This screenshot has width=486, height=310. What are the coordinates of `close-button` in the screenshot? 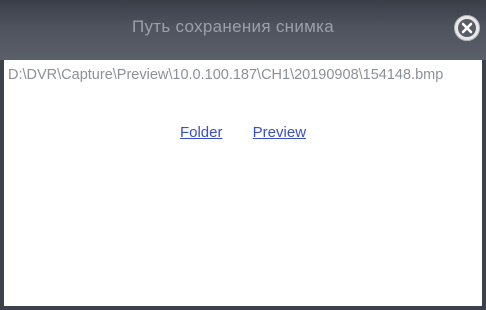 It's located at (467, 28).